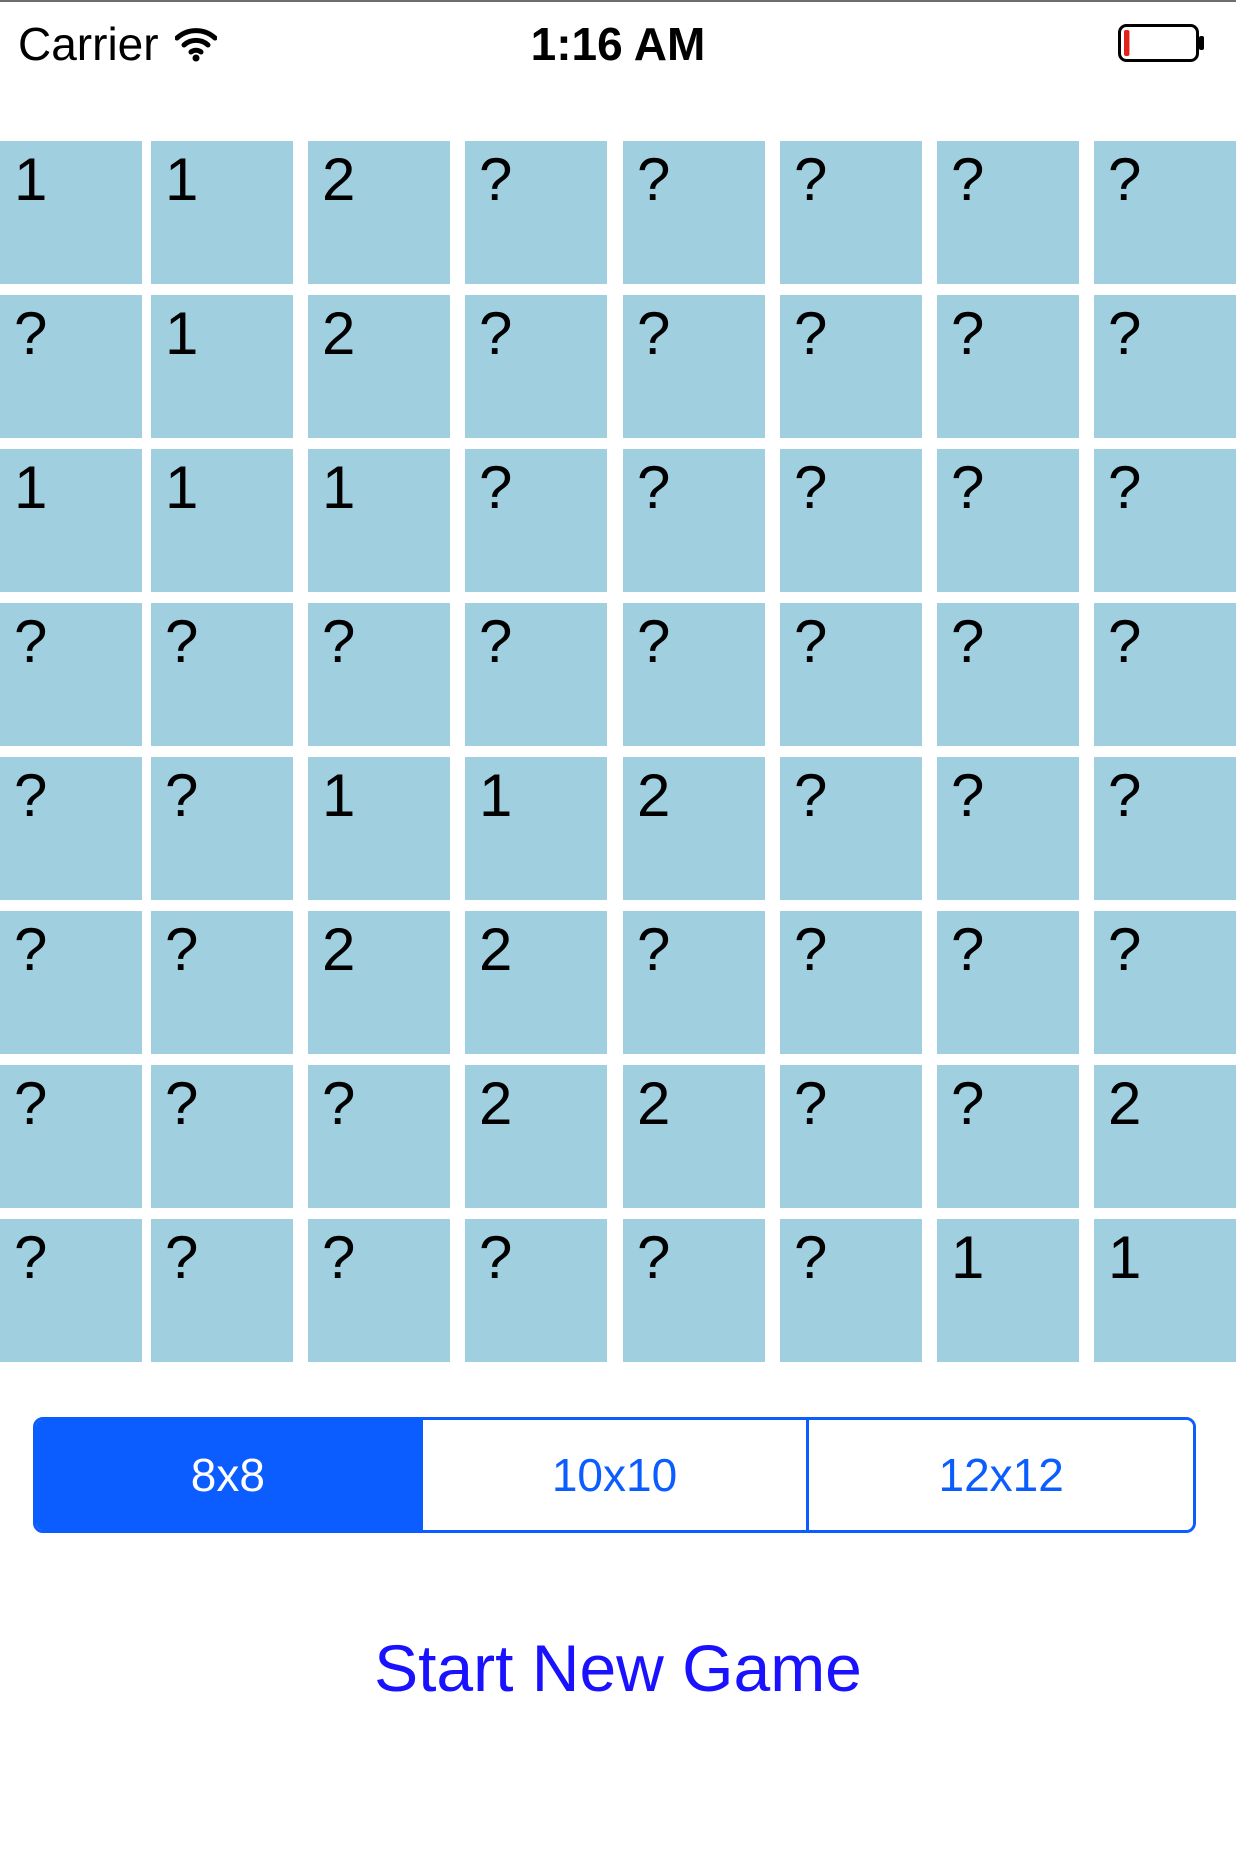  I want to click on battery-fill, so click(1127, 43).